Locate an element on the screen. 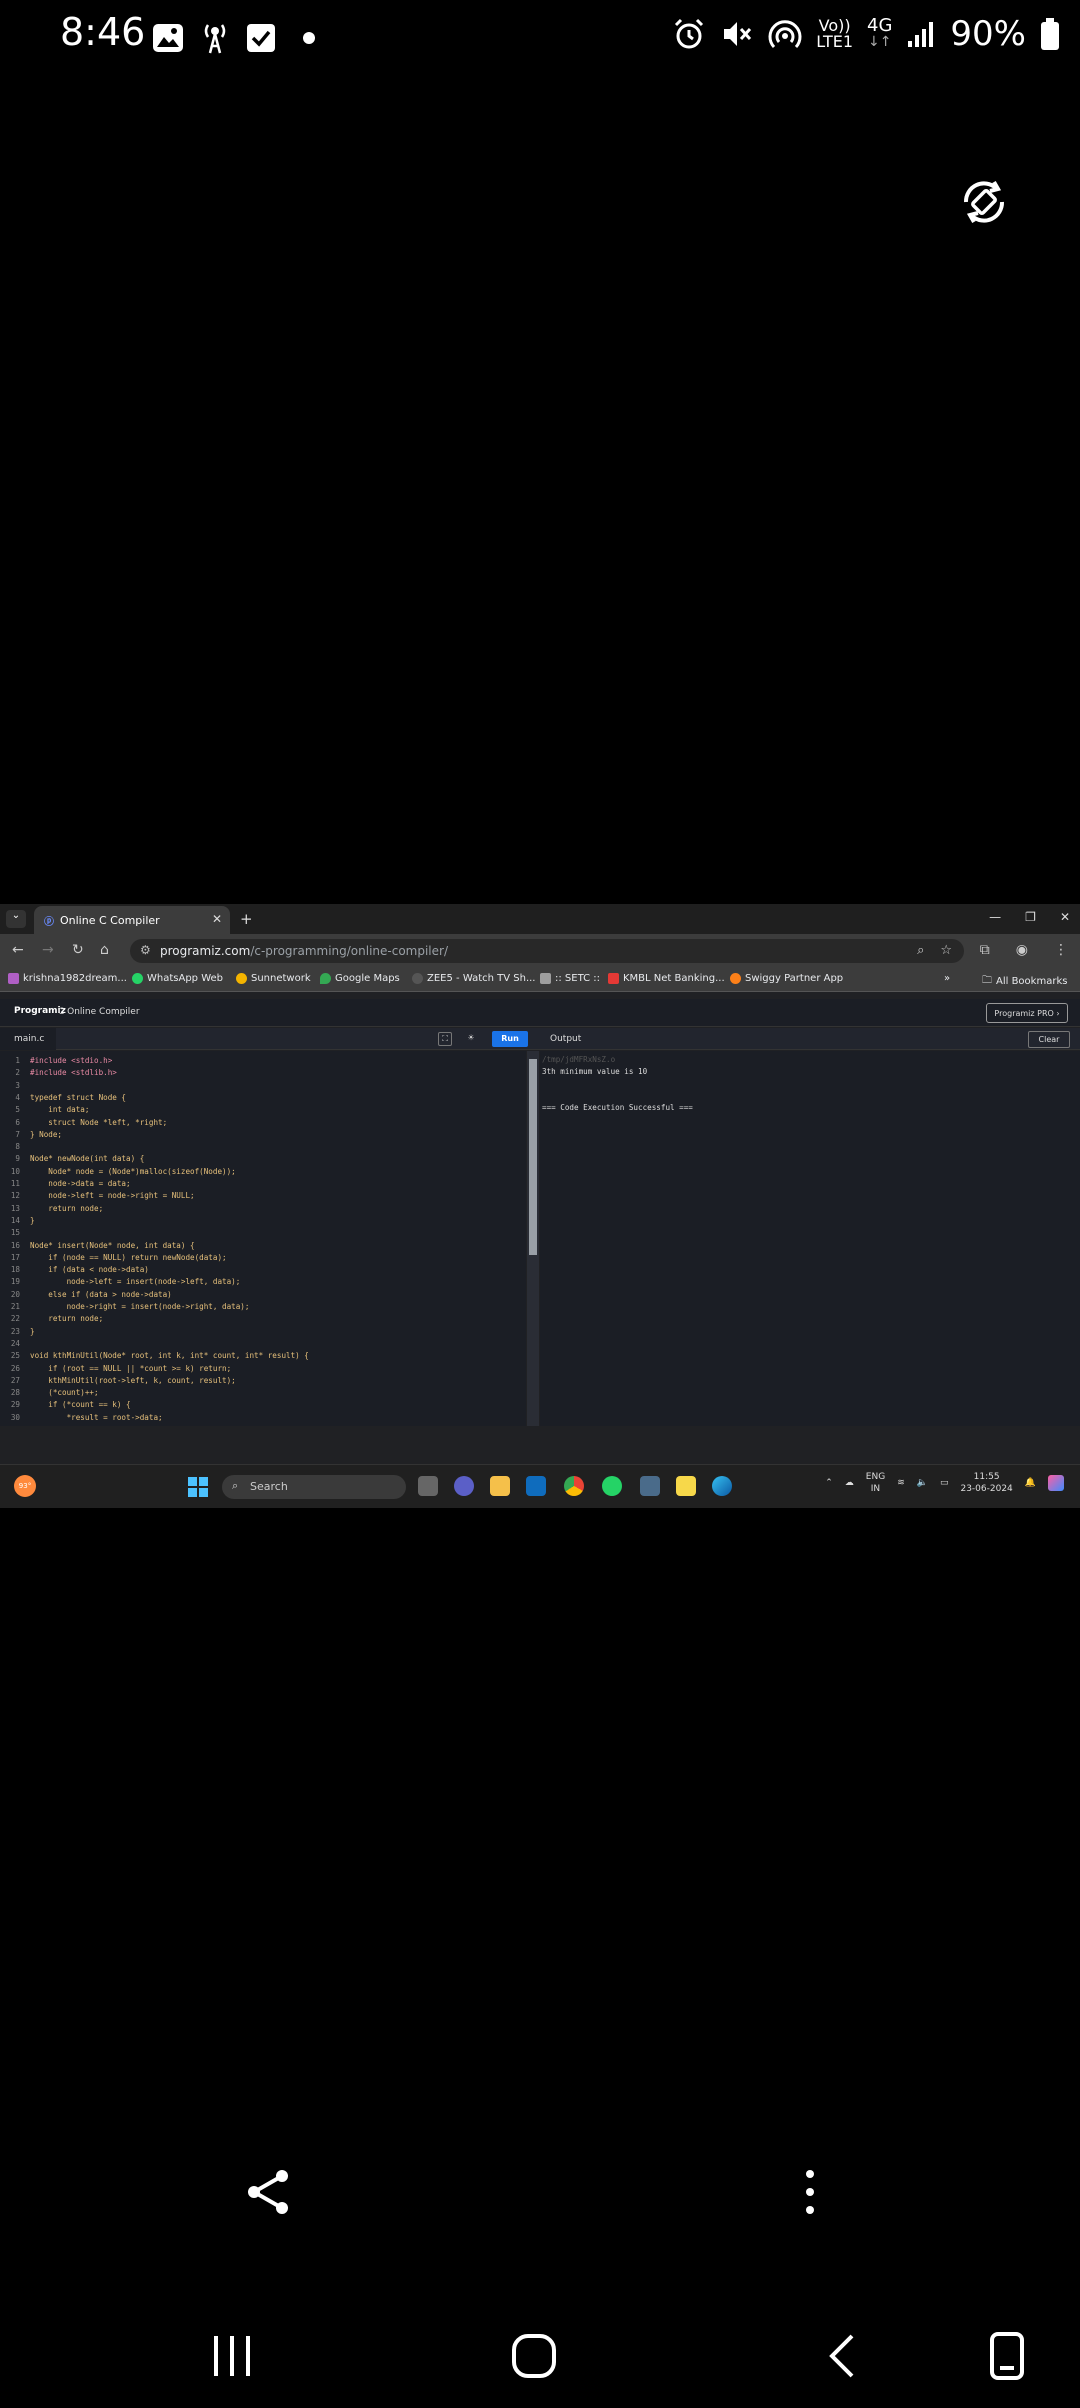  fullscreen-icon: ⛶ is located at coordinates (445, 1039).